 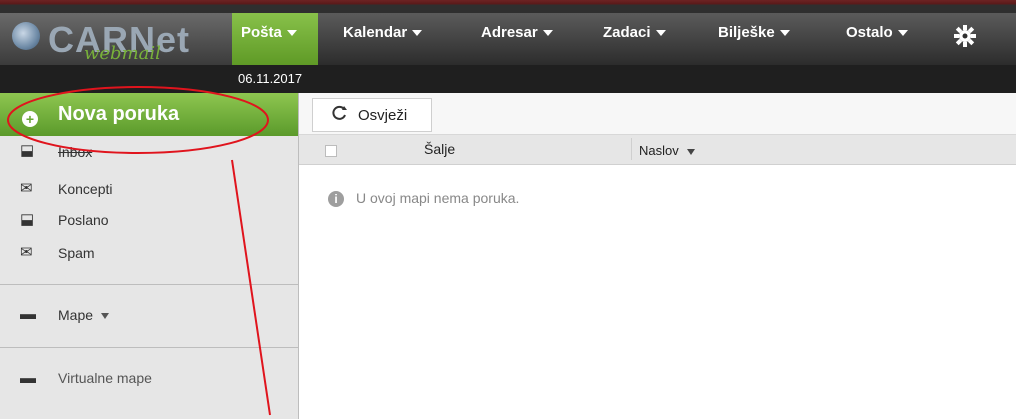 I want to click on menu-biljeske: Bilješke, so click(x=754, y=33).